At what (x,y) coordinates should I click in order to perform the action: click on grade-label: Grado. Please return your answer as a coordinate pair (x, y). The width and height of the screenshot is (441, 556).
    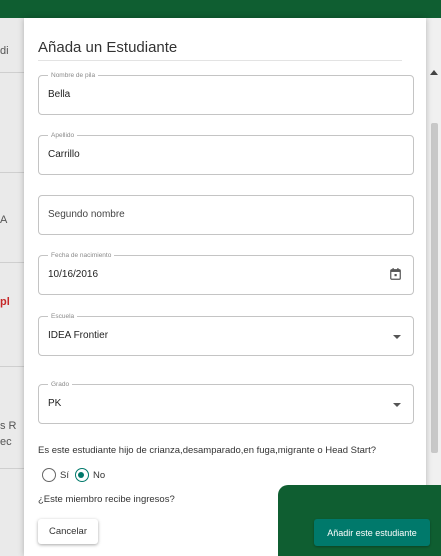
    Looking at the image, I should click on (60, 384).